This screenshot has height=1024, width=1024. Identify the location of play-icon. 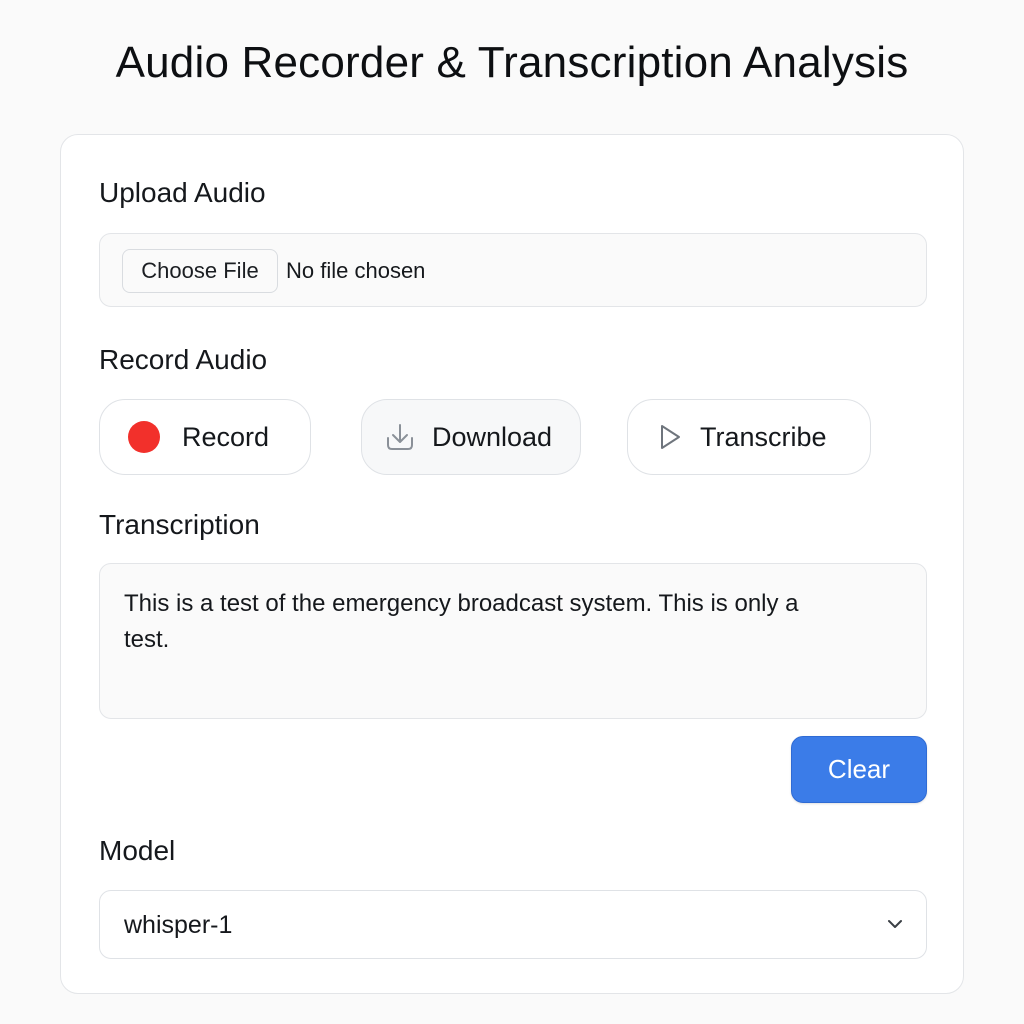
(670, 437).